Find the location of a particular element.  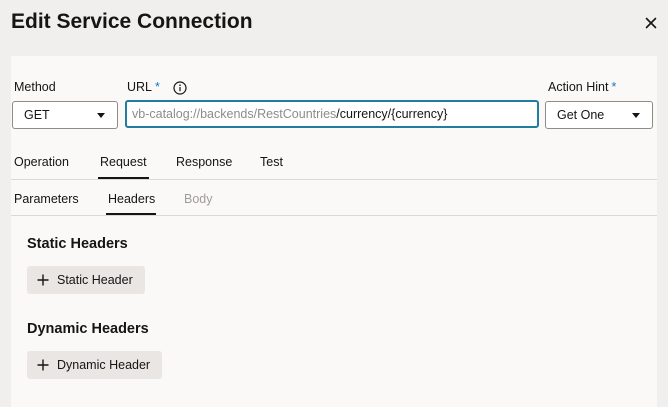

subtabs-divider is located at coordinates (334, 215).